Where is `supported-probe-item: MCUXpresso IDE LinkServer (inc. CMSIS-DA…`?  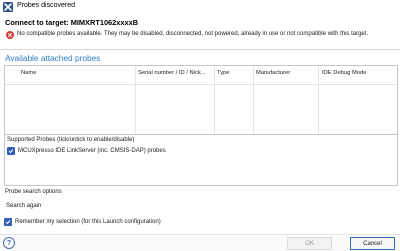 supported-probe-item: MCUXpresso IDE LinkServer (inc. CMSIS-DA… is located at coordinates (86, 151).